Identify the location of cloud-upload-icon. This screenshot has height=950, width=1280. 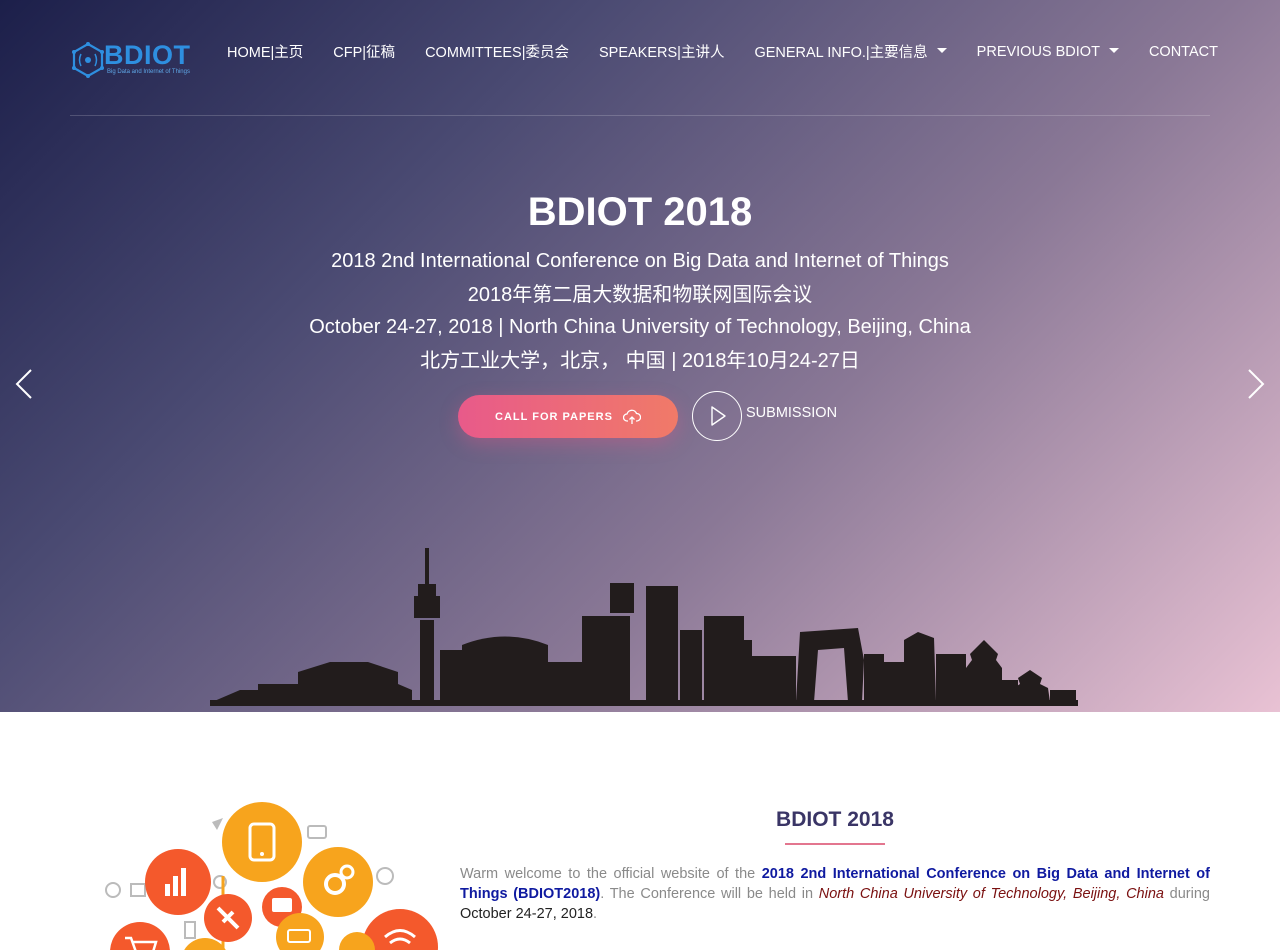
(631, 416).